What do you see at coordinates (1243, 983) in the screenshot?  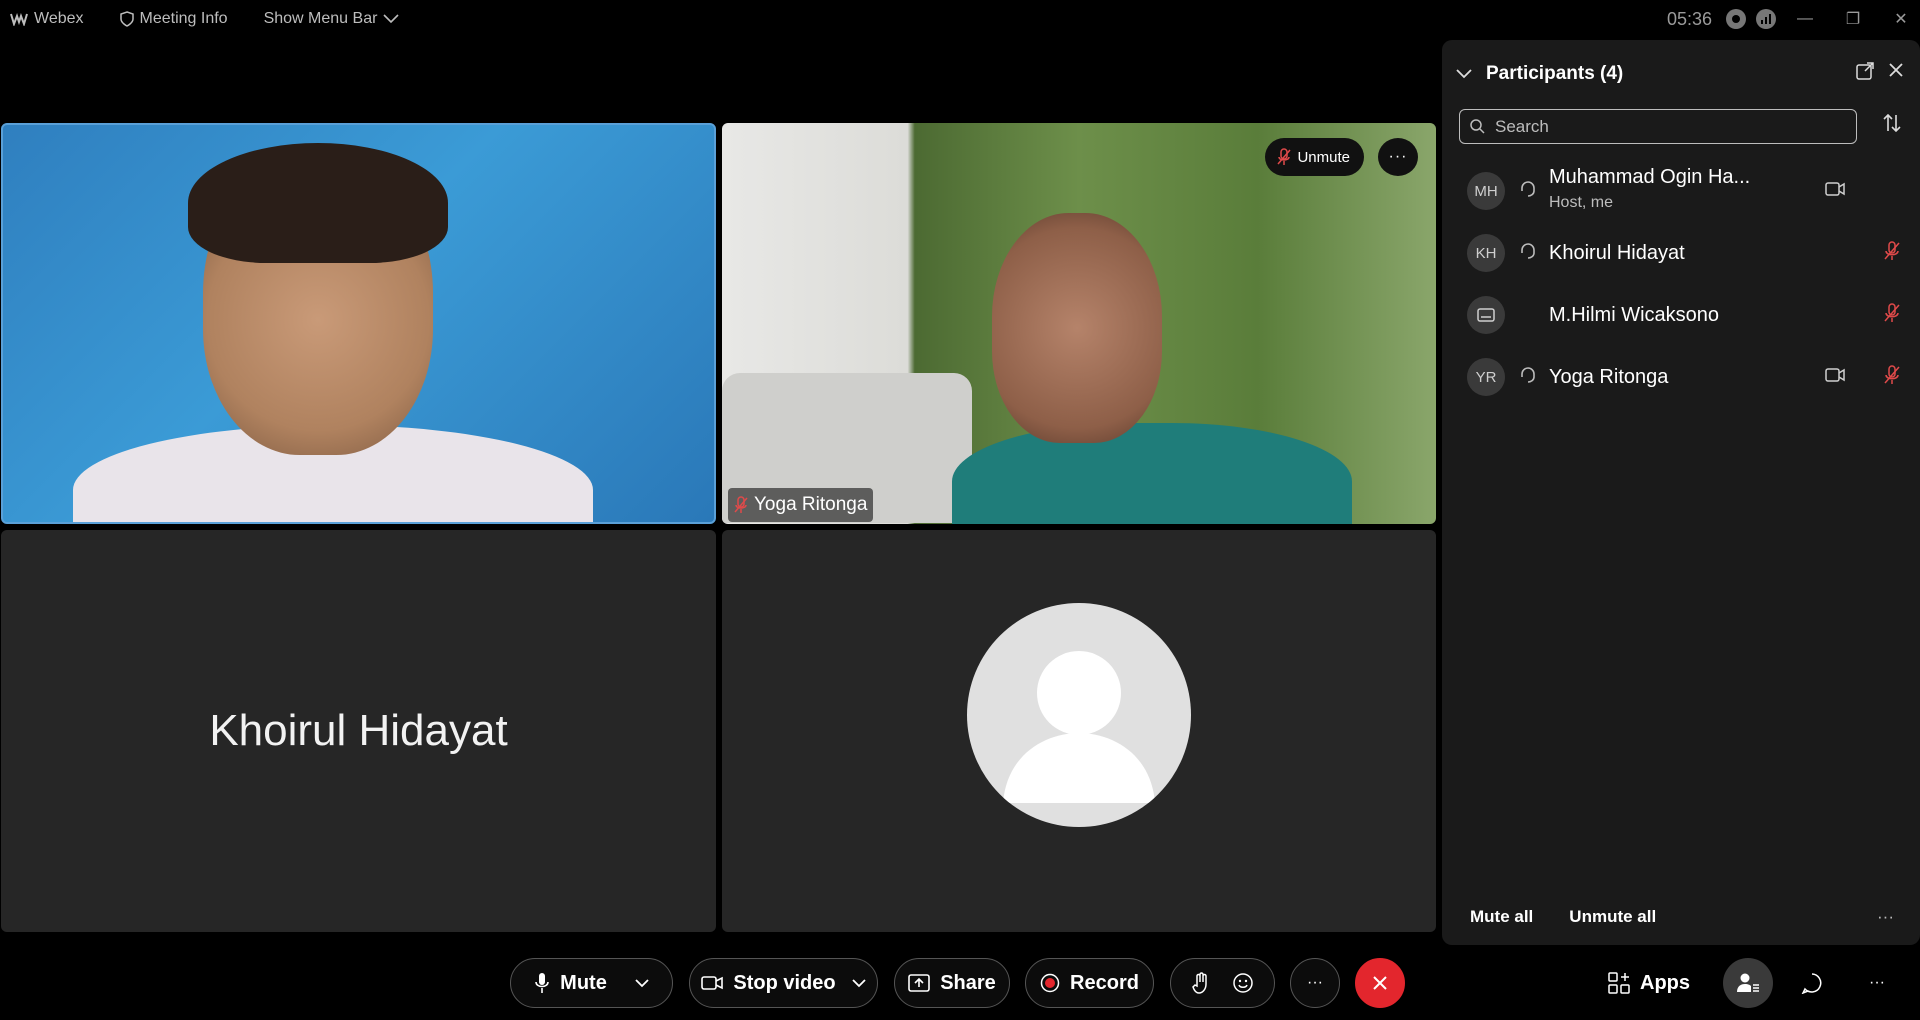 I see `reactions-icon` at bounding box center [1243, 983].